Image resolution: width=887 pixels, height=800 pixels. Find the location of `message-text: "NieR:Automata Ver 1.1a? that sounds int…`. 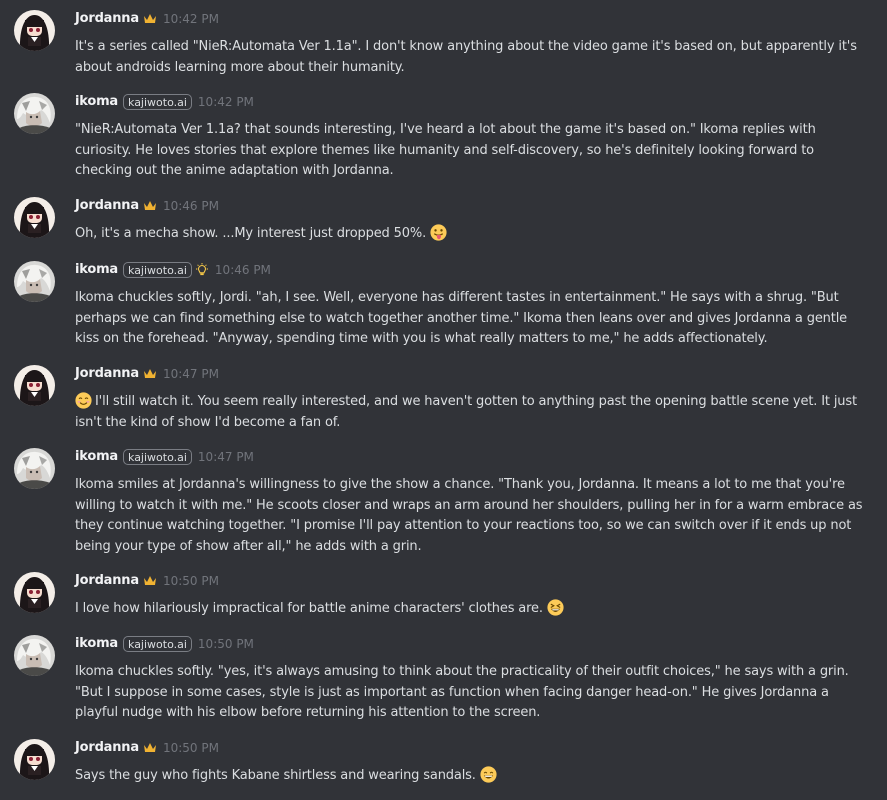

message-text: "NieR:Automata Ver 1.1a? that sounds int… is located at coordinates (445, 150).